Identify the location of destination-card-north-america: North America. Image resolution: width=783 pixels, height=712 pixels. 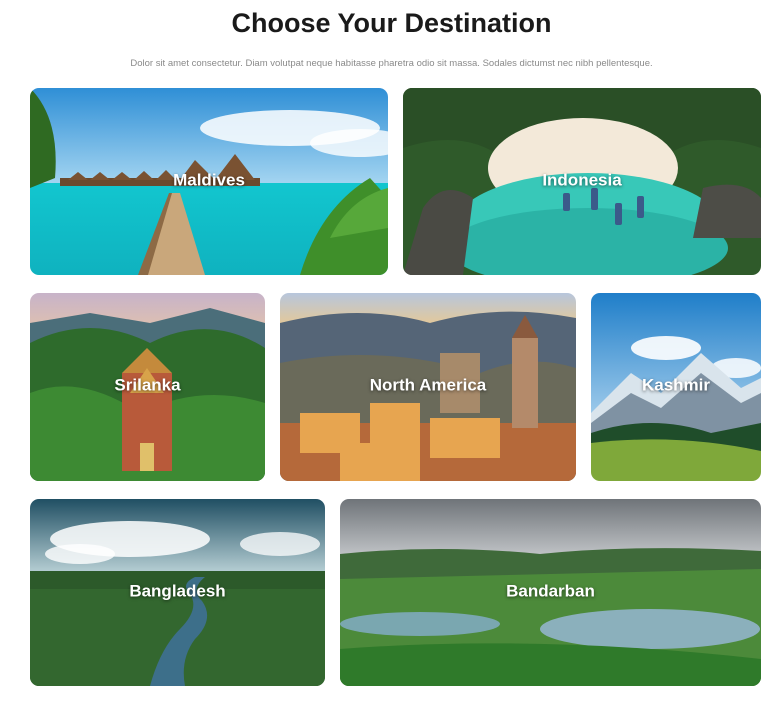
(428, 387).